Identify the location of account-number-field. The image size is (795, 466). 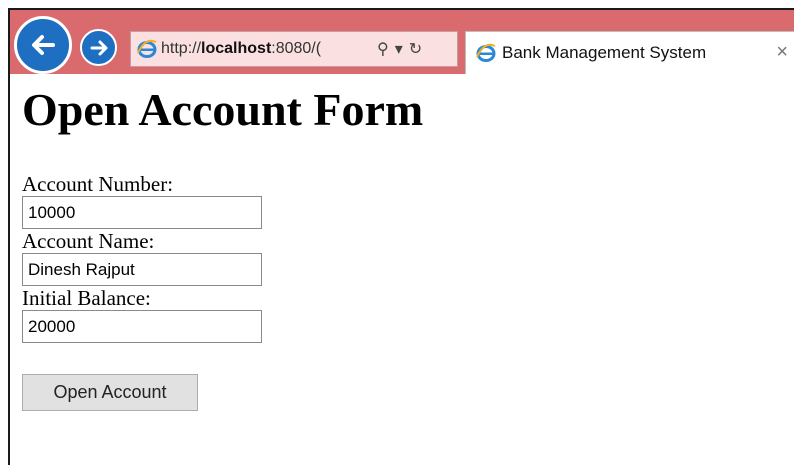
(142, 213).